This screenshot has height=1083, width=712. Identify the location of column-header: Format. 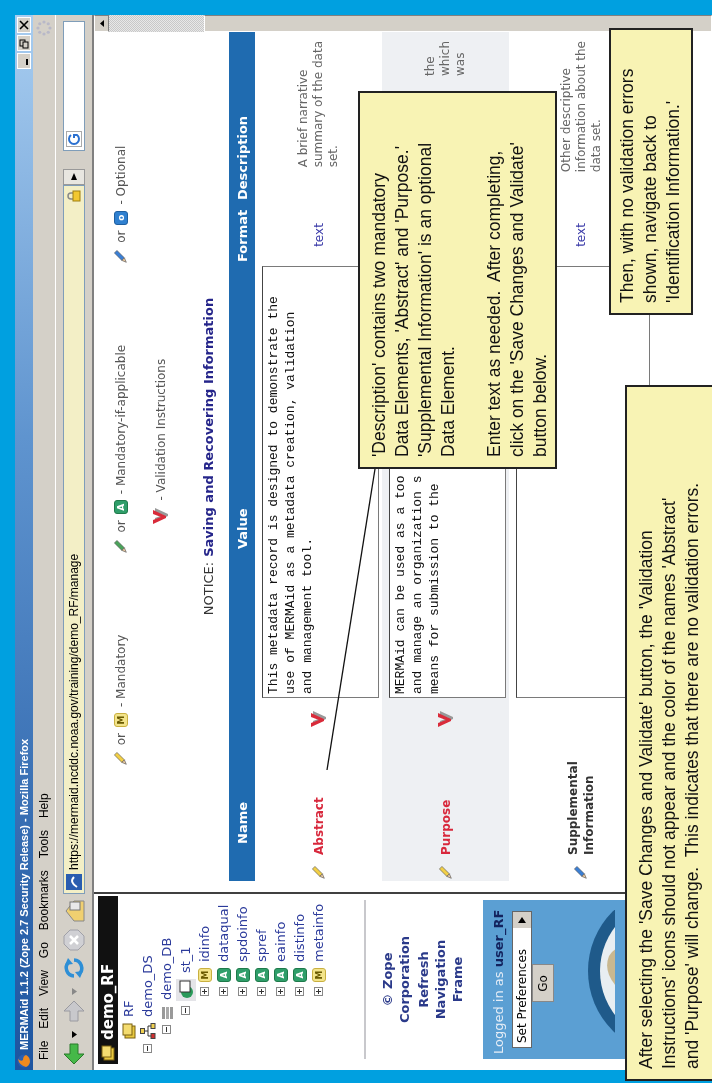
(242, 235).